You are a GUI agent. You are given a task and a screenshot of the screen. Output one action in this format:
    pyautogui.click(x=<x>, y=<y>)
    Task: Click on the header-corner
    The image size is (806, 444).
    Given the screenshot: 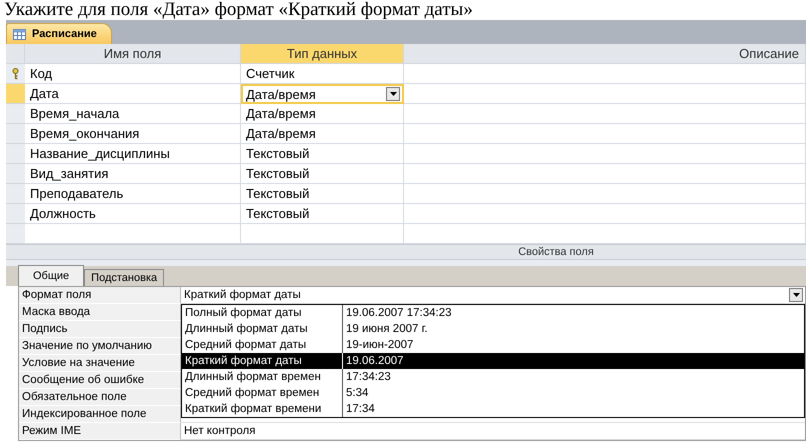 What is the action you would take?
    pyautogui.click(x=15, y=54)
    